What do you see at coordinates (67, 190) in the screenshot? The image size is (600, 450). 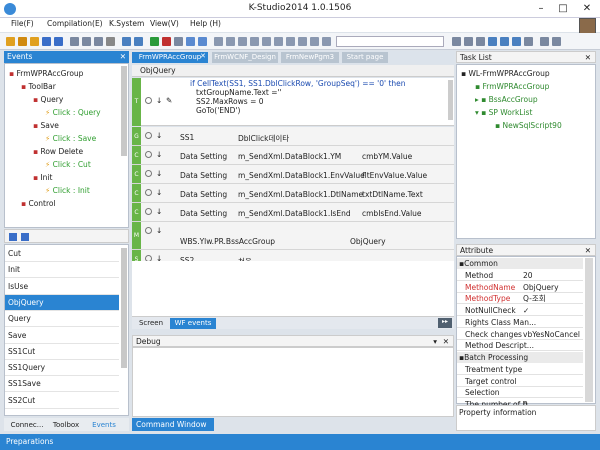 I see `event-tree-item: ⚡ Click : Init` at bounding box center [67, 190].